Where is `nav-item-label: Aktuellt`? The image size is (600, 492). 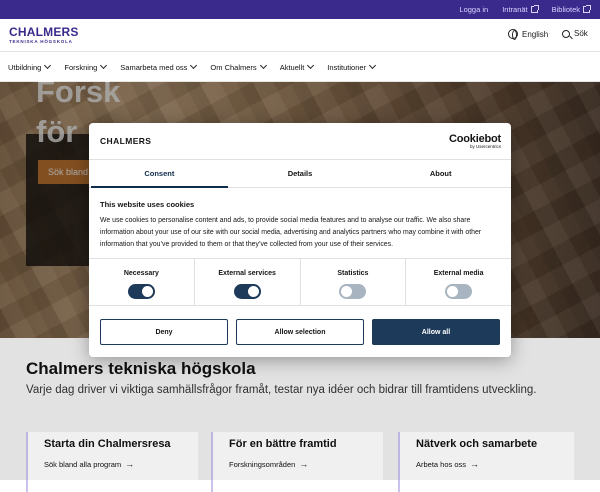
nav-item-label: Aktuellt is located at coordinates (292, 67).